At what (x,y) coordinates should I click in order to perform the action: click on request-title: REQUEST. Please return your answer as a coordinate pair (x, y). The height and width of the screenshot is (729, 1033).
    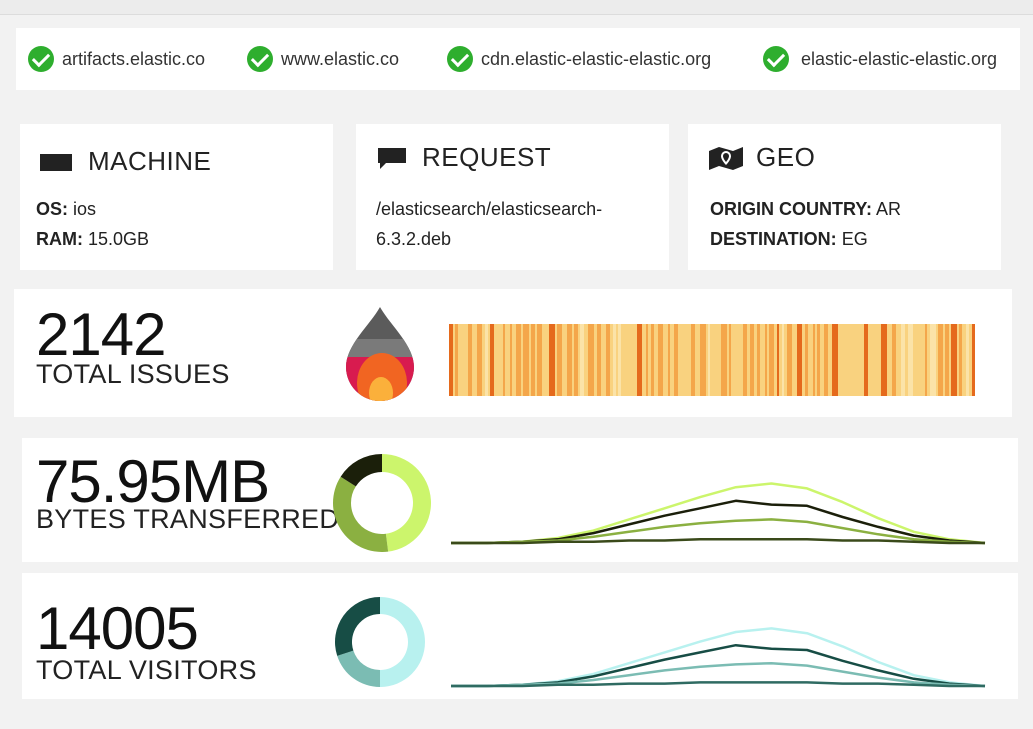
    Looking at the image, I should click on (487, 157).